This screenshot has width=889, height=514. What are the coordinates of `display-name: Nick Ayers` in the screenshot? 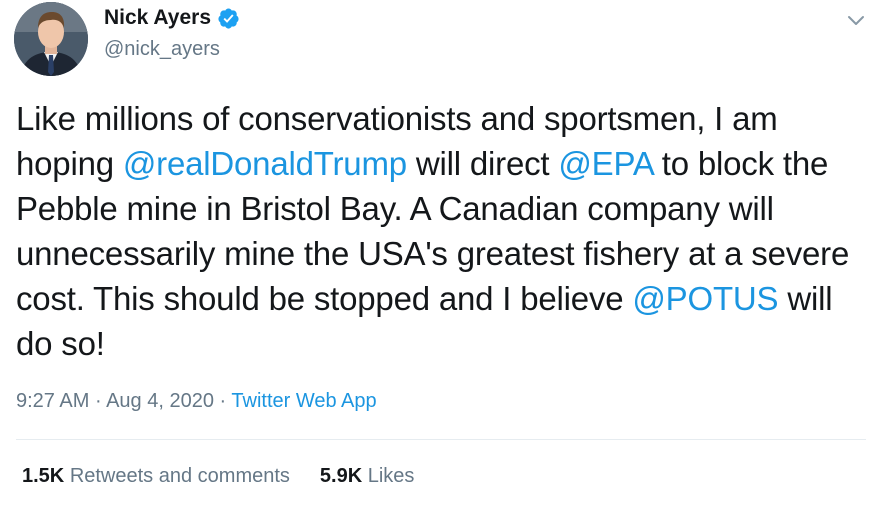 It's located at (157, 18).